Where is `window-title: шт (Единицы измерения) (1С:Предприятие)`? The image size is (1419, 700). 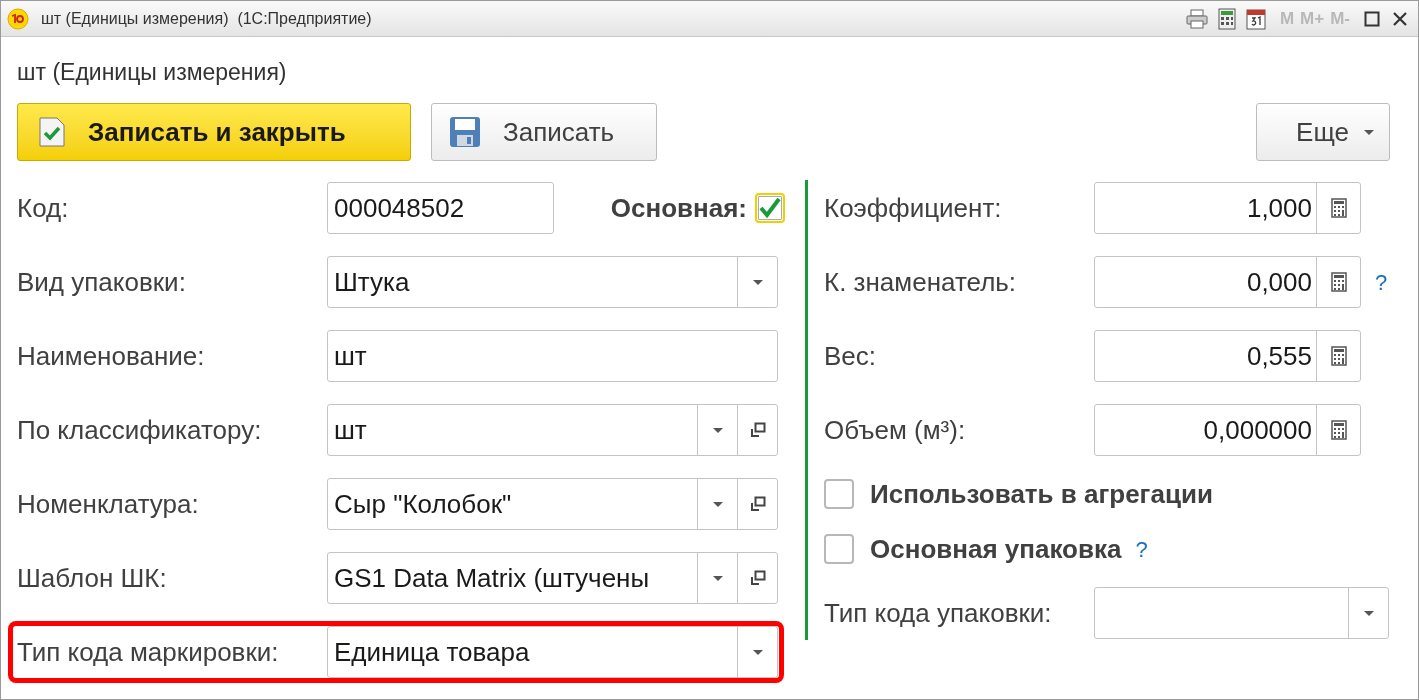 window-title: шт (Единицы измерения) (1С:Предприятие) is located at coordinates (206, 18).